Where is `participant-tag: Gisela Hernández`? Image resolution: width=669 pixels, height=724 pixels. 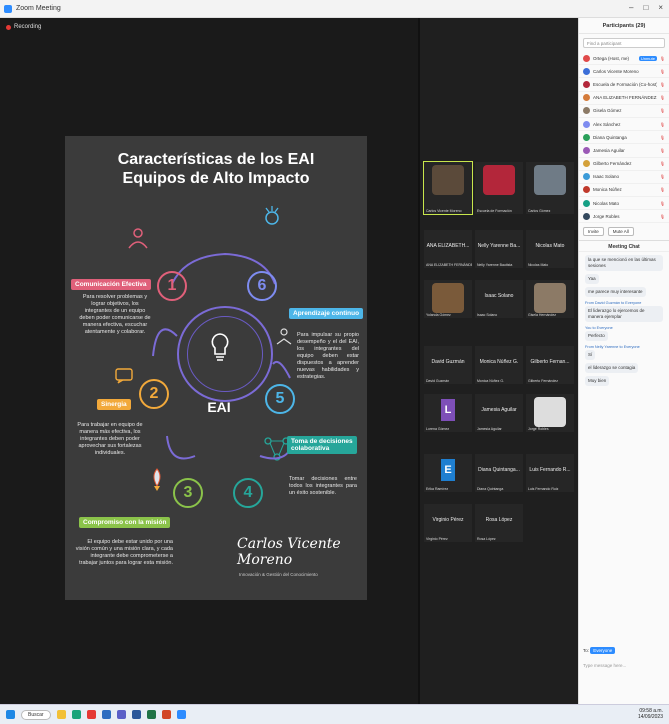
participant-tag: Gisela Hernández is located at coordinates (542, 315).